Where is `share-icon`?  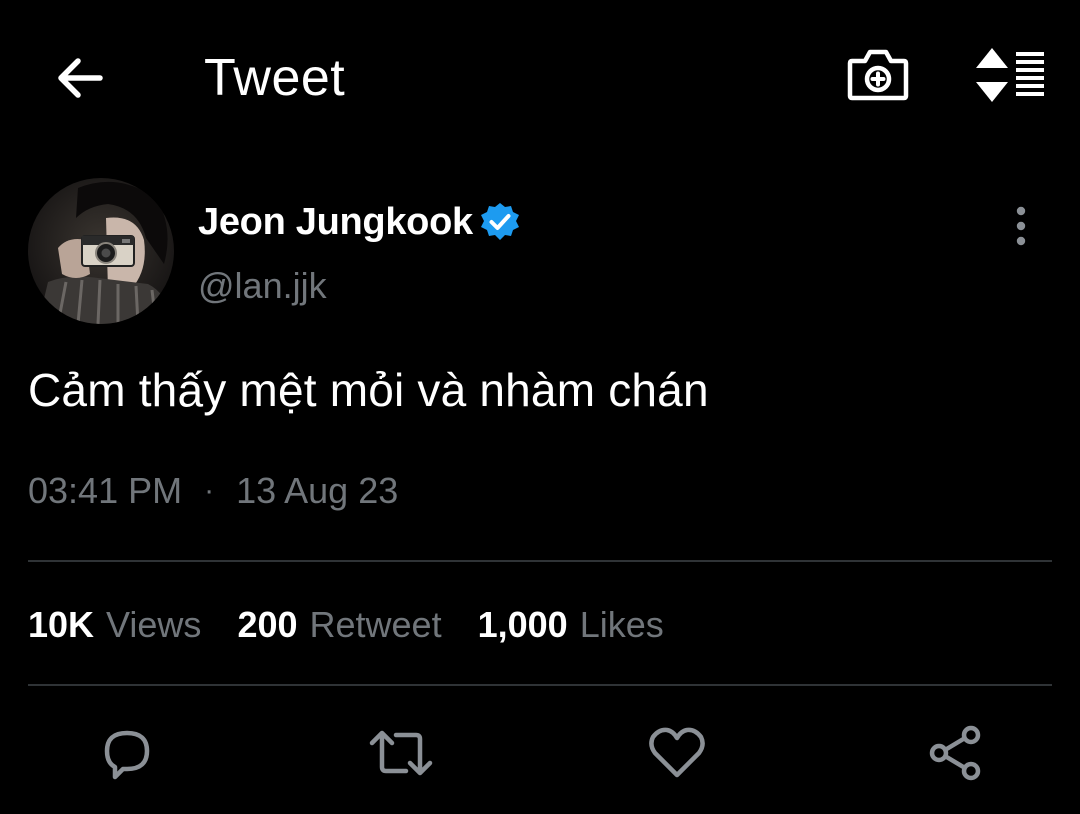
share-icon is located at coordinates (955, 753).